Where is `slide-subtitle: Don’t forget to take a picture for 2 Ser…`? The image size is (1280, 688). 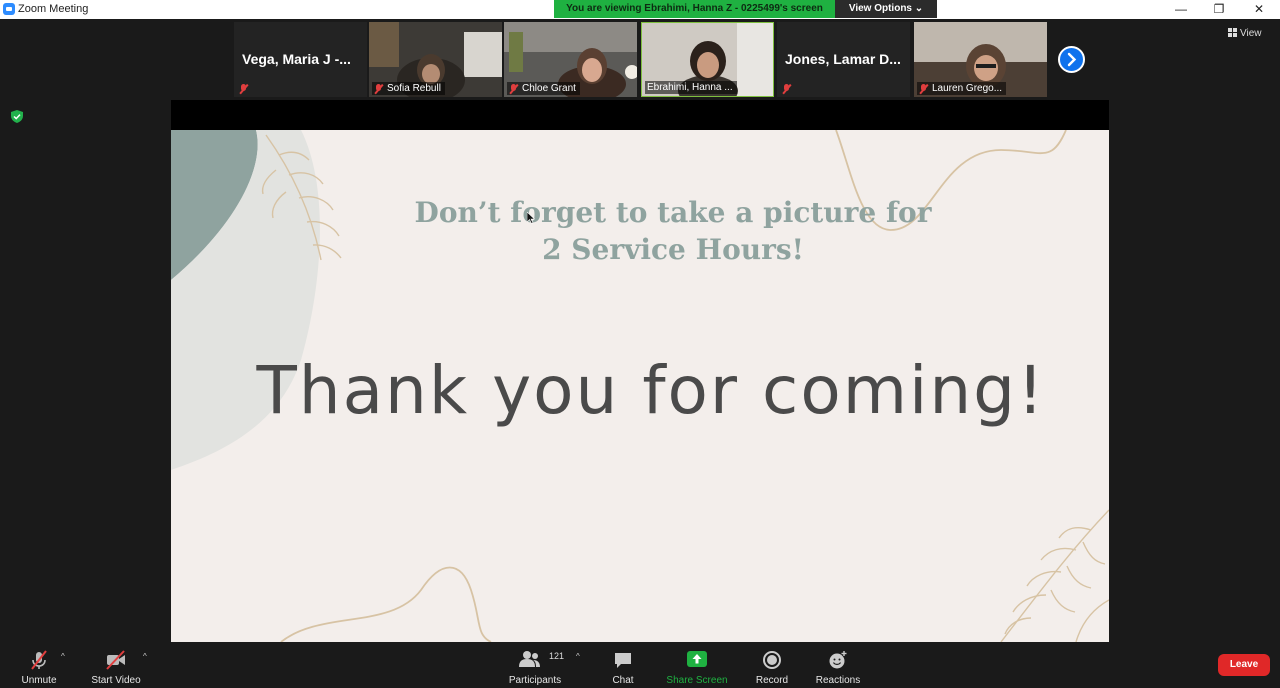
slide-subtitle: Don’t forget to take a picture for 2 Ser… is located at coordinates (673, 231).